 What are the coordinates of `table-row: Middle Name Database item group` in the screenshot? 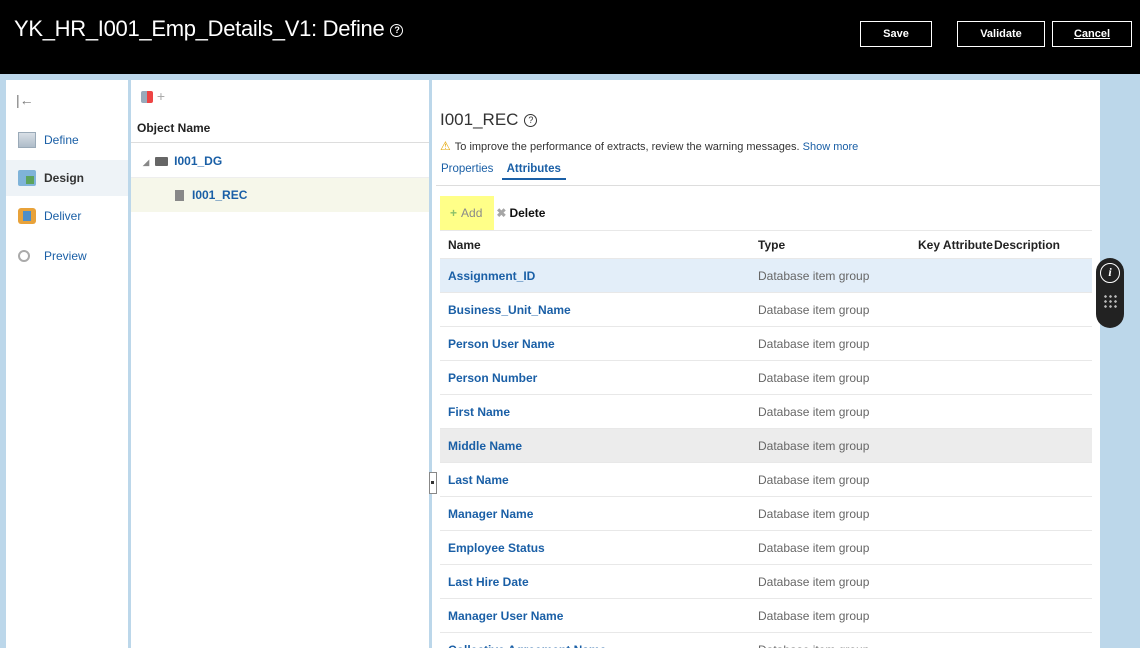 It's located at (766, 445).